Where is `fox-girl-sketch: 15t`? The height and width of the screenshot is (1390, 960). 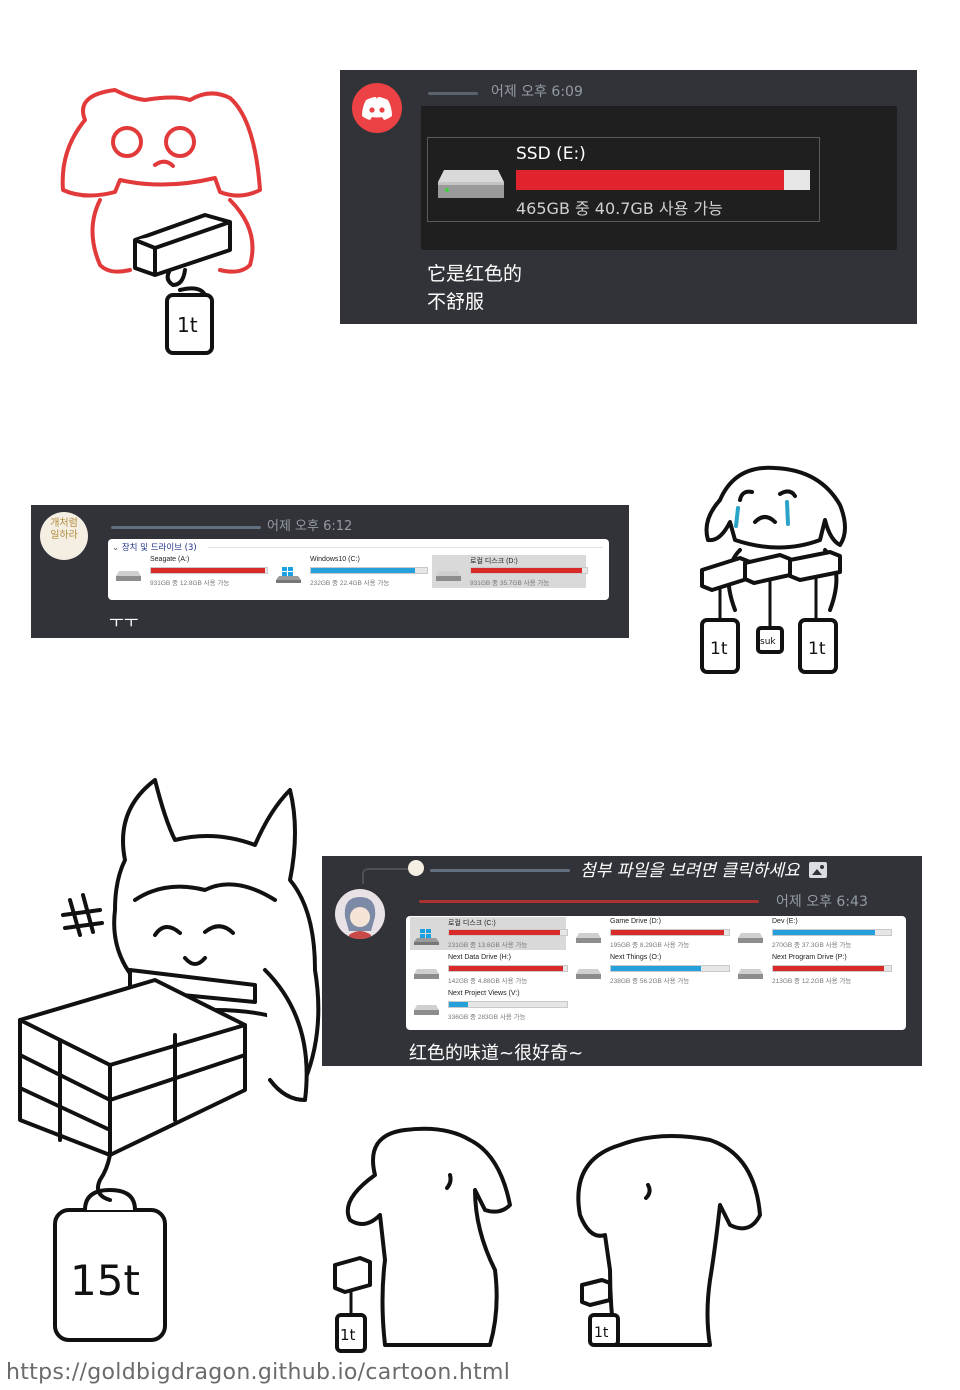
fox-girl-sketch: 15t is located at coordinates (175, 1060).